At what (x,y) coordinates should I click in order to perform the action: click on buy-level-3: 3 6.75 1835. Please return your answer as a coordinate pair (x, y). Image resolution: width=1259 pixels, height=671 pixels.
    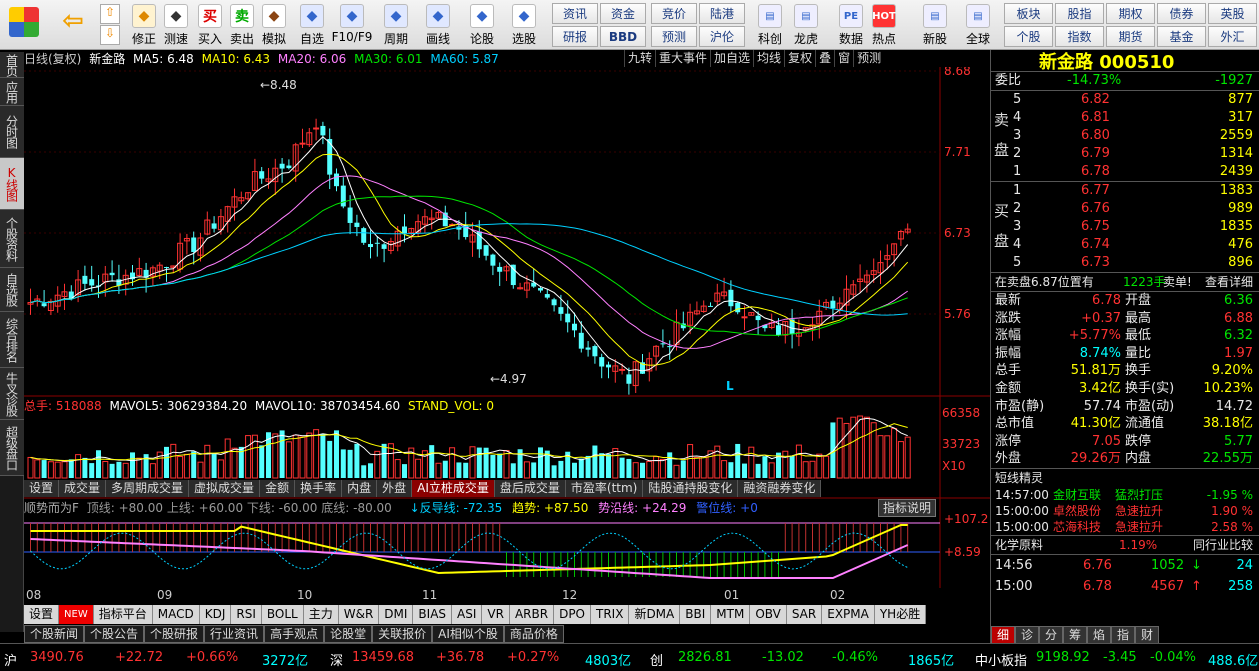
    Looking at the image, I should click on (1125, 227).